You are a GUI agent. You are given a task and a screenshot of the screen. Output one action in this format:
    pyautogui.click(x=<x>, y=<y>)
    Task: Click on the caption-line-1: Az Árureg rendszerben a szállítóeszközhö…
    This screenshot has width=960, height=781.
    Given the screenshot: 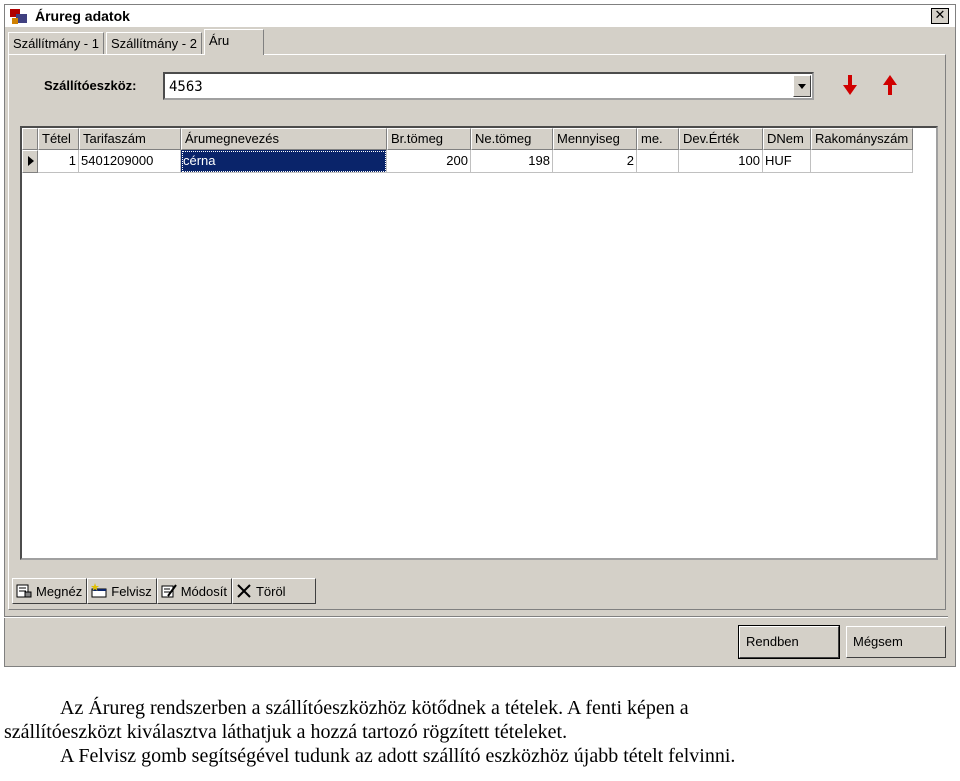 What is the action you would take?
    pyautogui.click(x=374, y=708)
    